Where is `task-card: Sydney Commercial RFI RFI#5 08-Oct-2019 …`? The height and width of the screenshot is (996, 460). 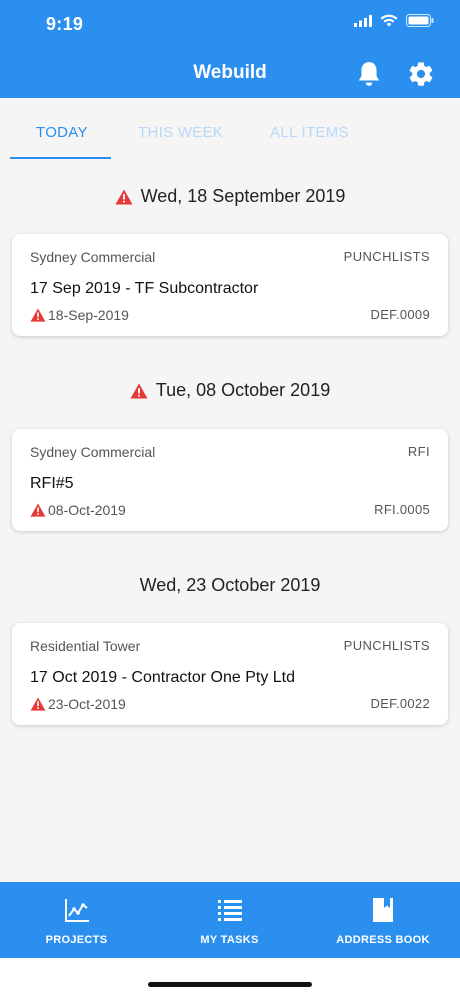 task-card: Sydney Commercial RFI RFI#5 08-Oct-2019 … is located at coordinates (230, 480).